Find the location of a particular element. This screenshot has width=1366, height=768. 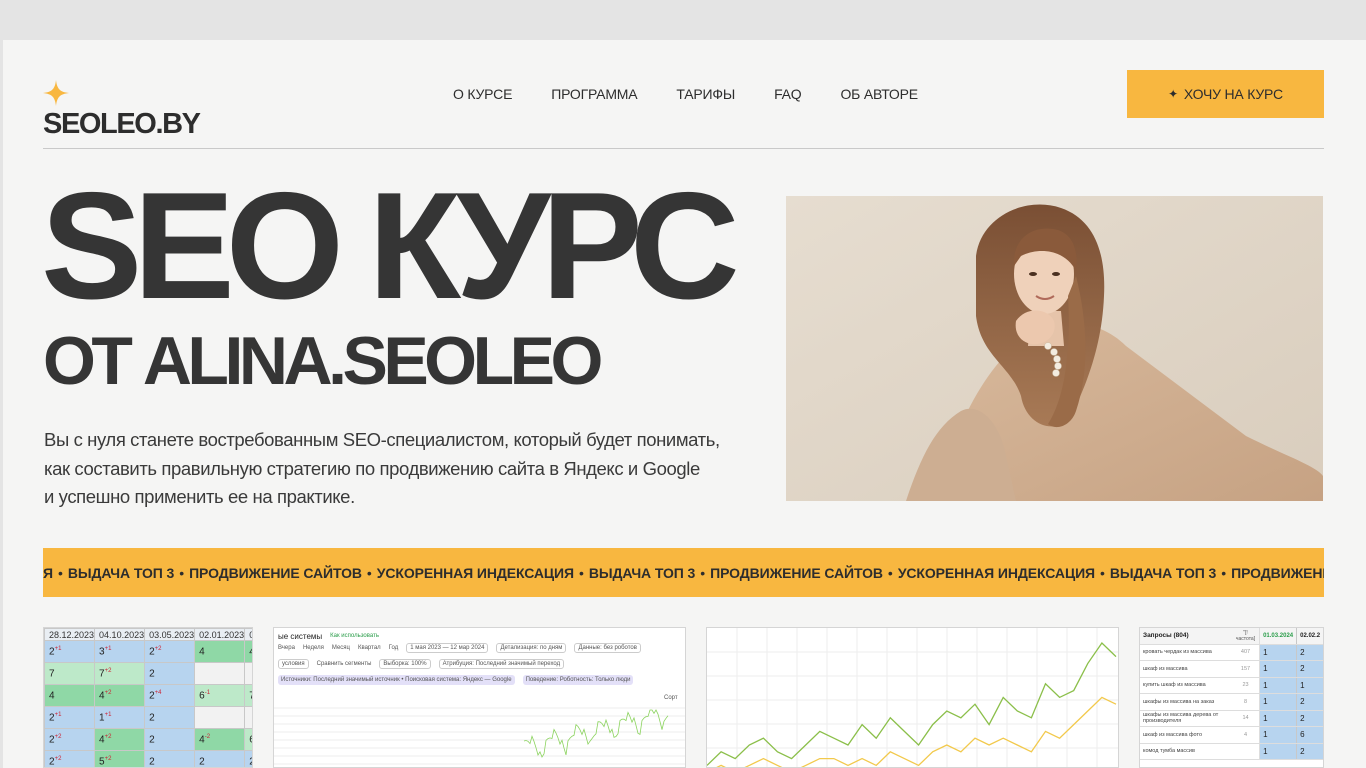

positions-row: 4 4+22+46-17 is located at coordinates (148, 695).